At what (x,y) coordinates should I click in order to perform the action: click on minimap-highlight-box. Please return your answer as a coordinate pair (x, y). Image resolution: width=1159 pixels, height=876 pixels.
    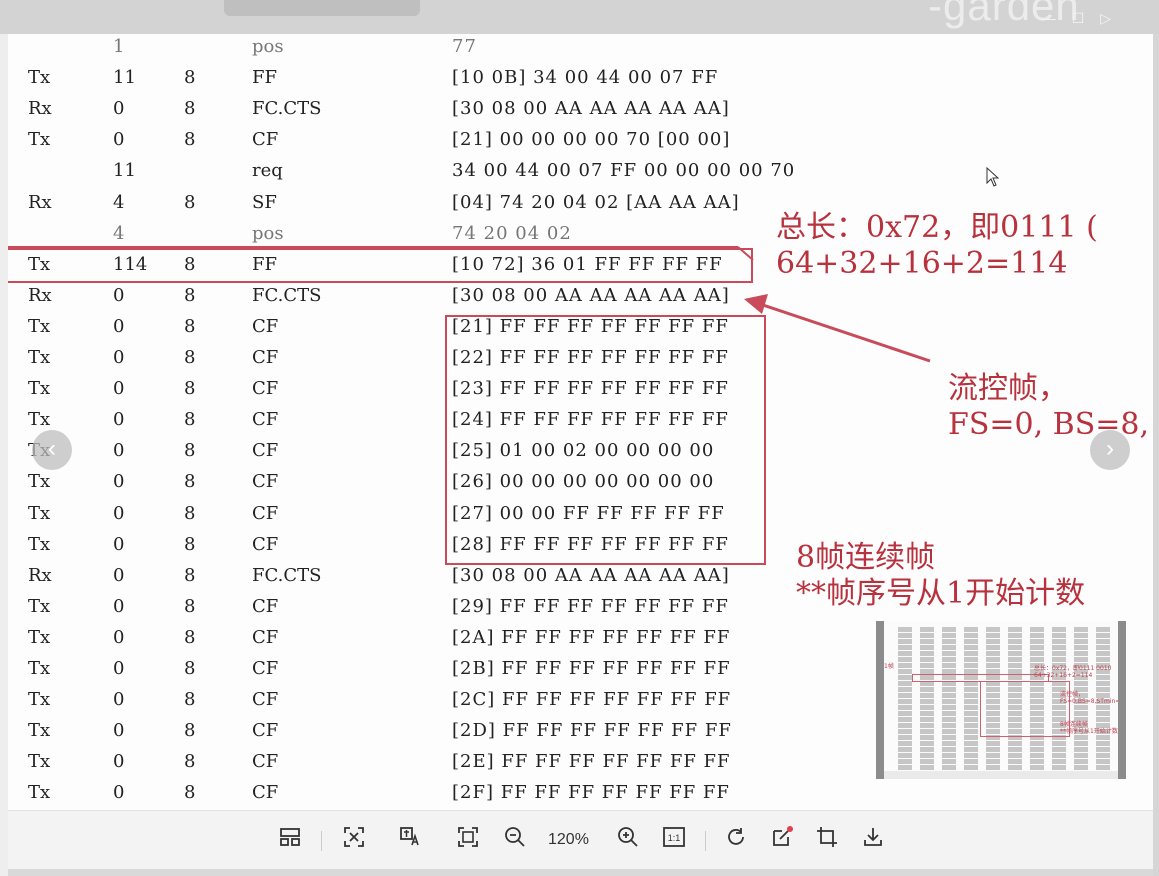
    Looking at the image, I should click on (1025, 709).